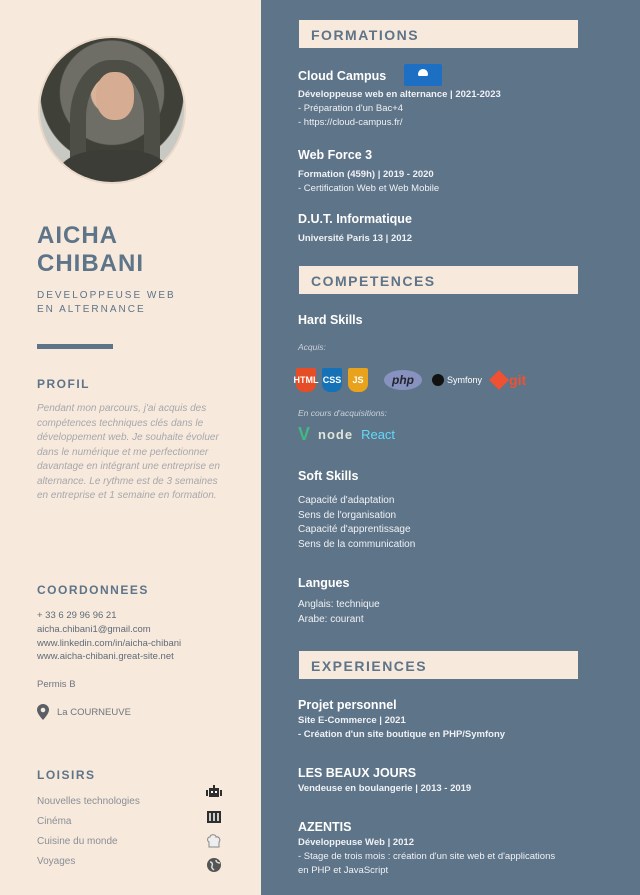 This screenshot has height=895, width=640. What do you see at coordinates (438, 665) in the screenshot?
I see `experiences-heading: EXPERIENCES` at bounding box center [438, 665].